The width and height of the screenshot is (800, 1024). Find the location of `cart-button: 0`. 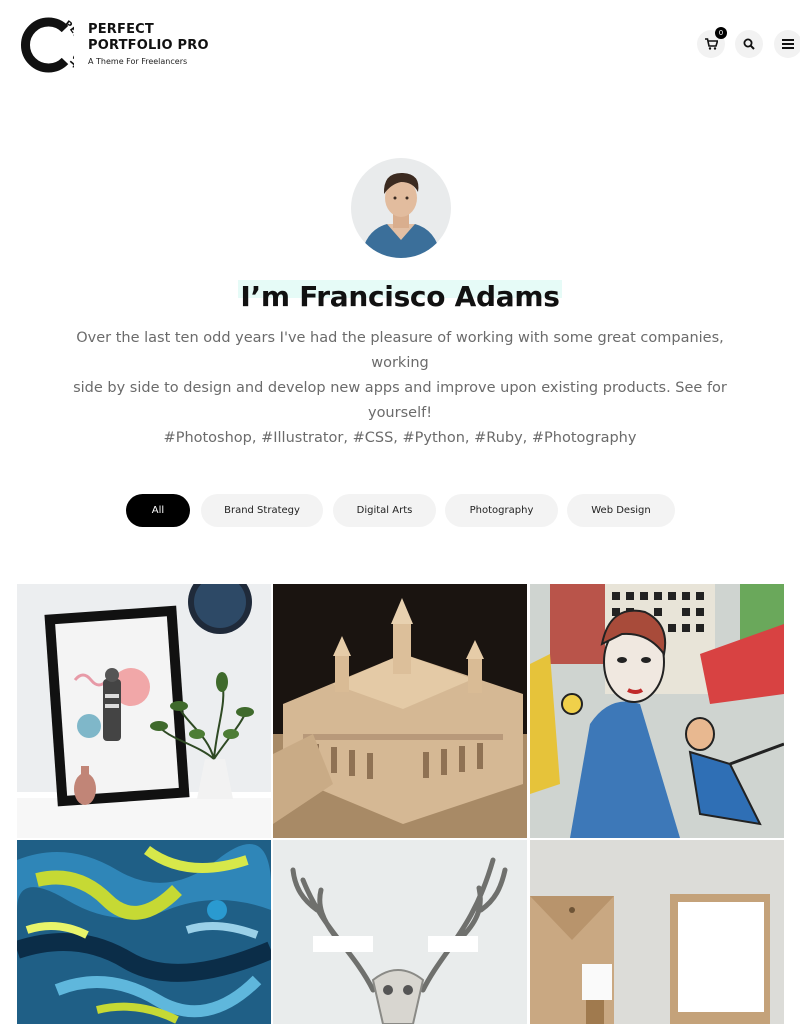

cart-button: 0 is located at coordinates (712, 42).